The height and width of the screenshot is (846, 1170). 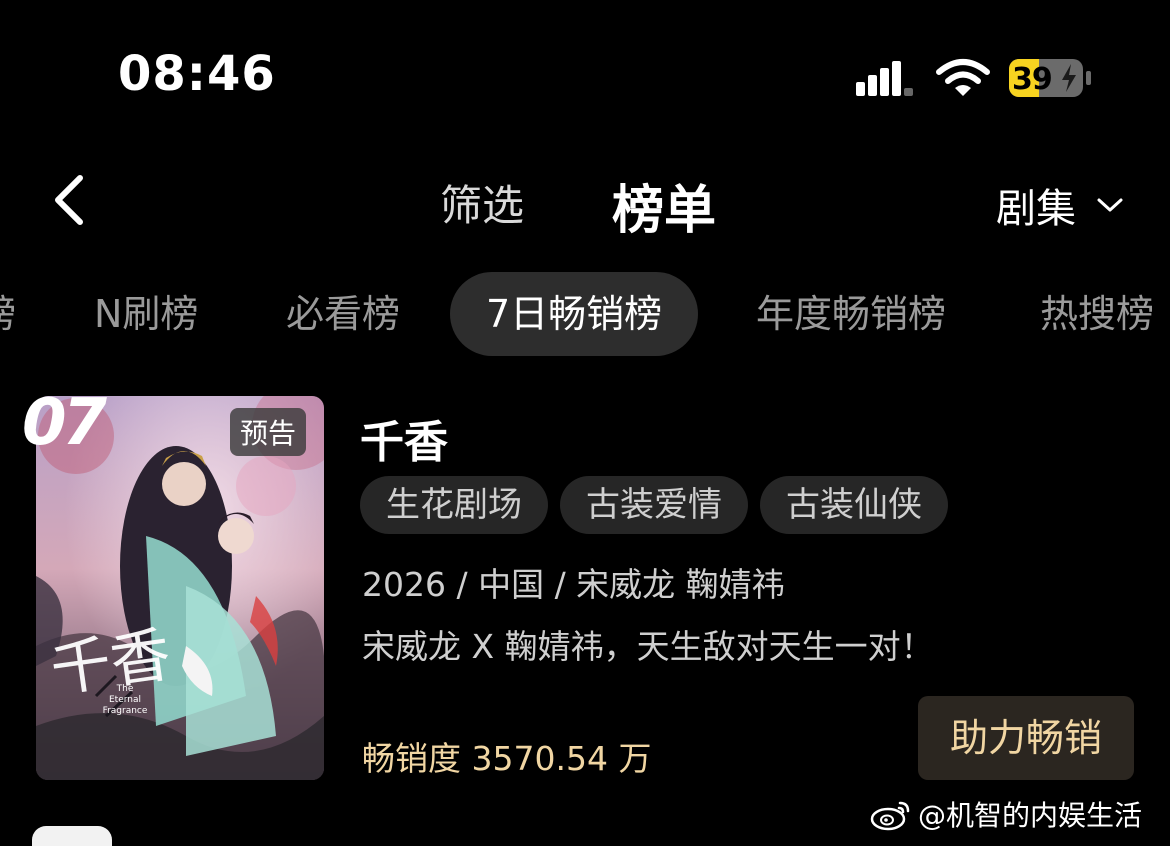 I want to click on rank-tabs: 榜 N刷榜 必看榜 7日畅销榜 年度畅销榜 热搜榜, so click(x=585, y=316).